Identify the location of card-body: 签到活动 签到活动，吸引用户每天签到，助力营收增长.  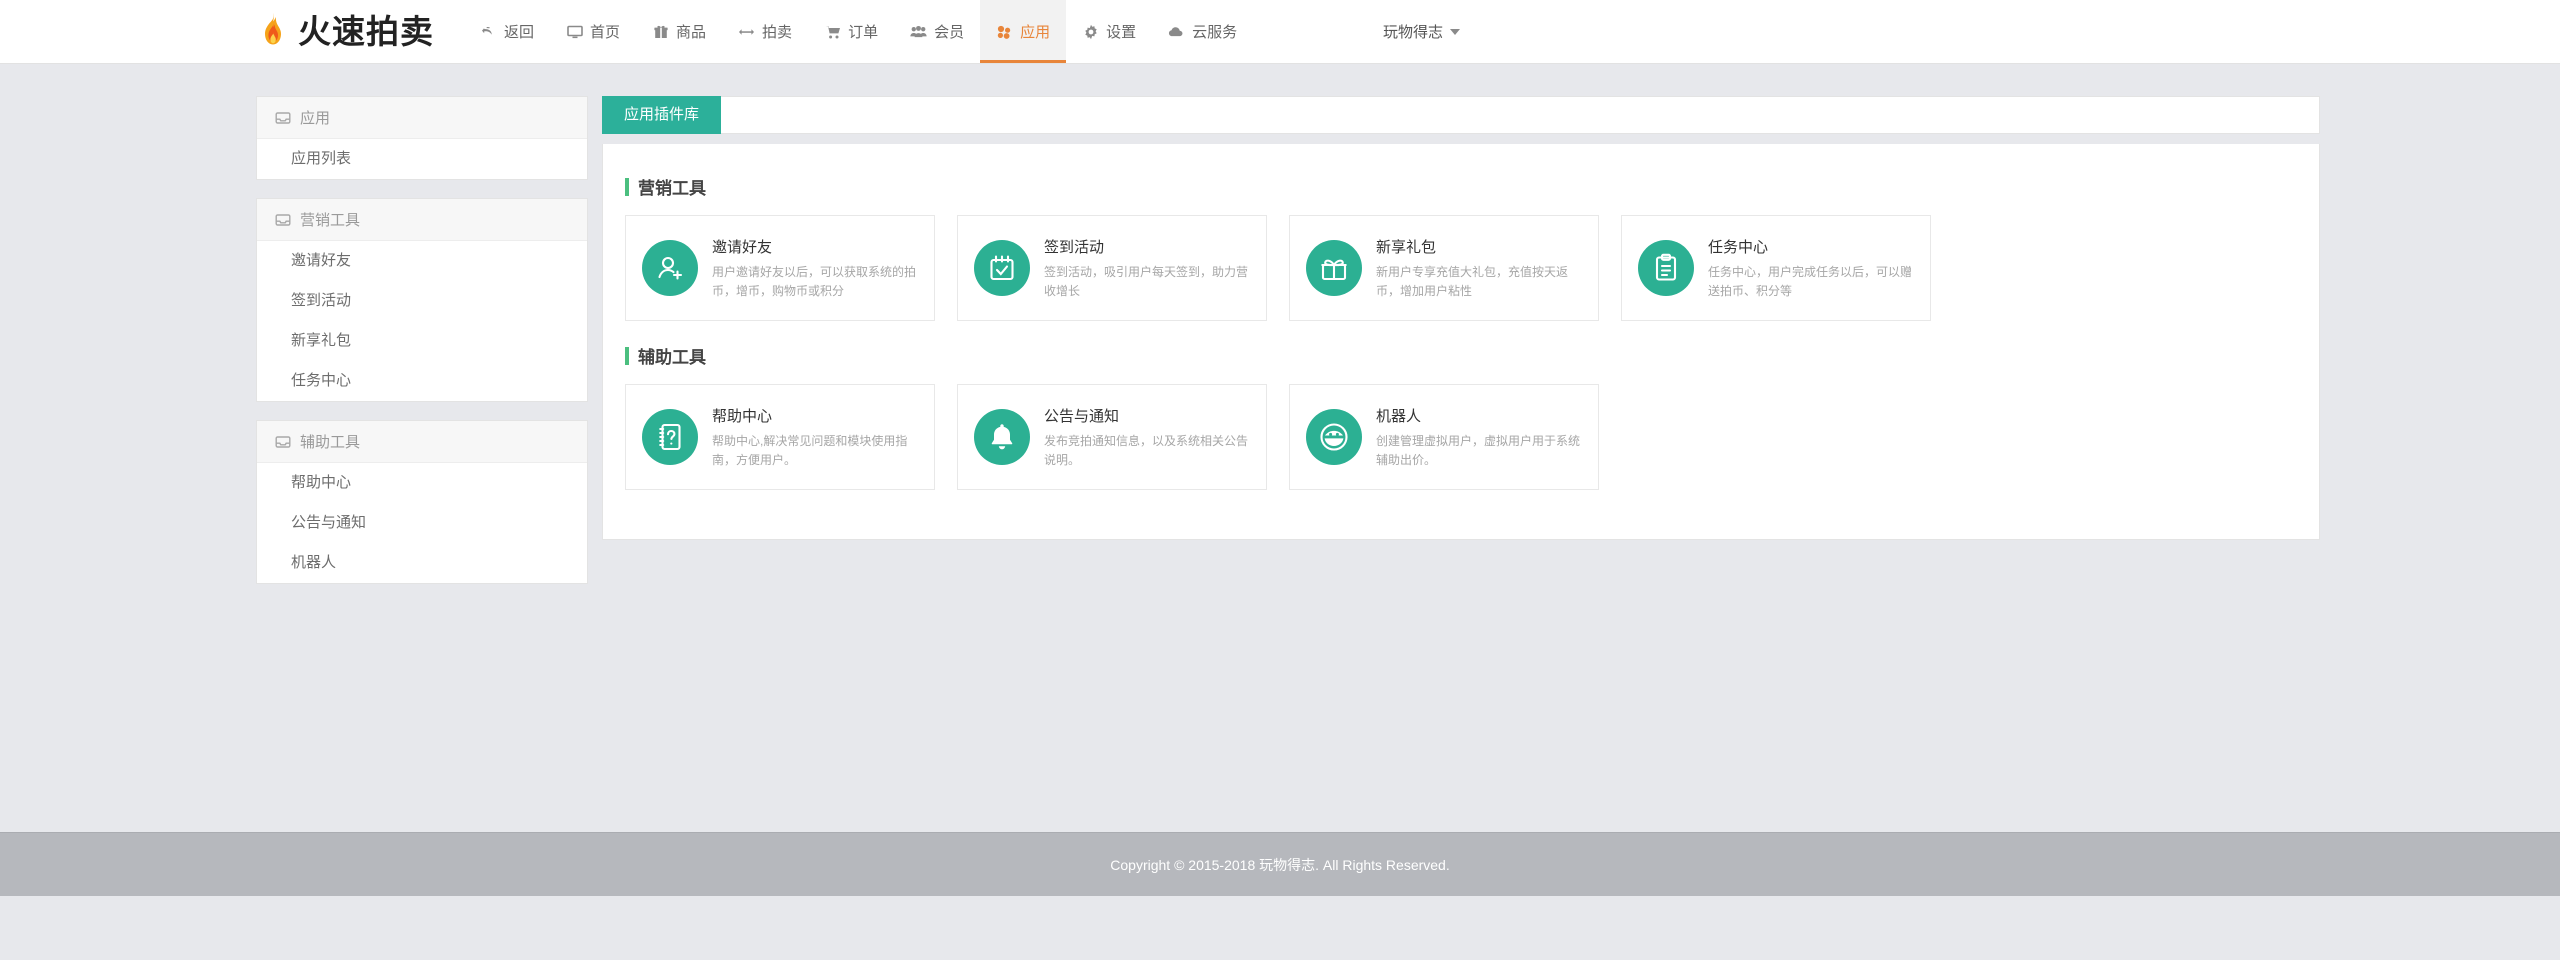
(1147, 268).